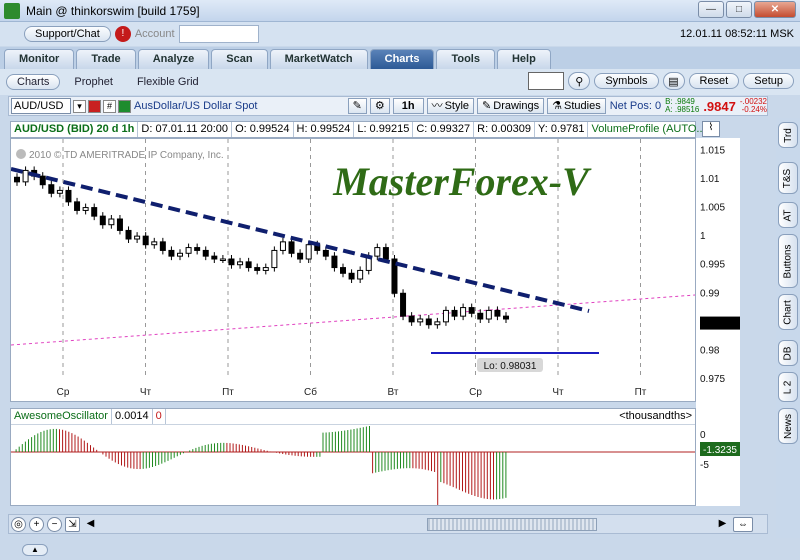 This screenshot has width=800, height=560. I want to click on studies-button: ⚗ Studies, so click(576, 106).